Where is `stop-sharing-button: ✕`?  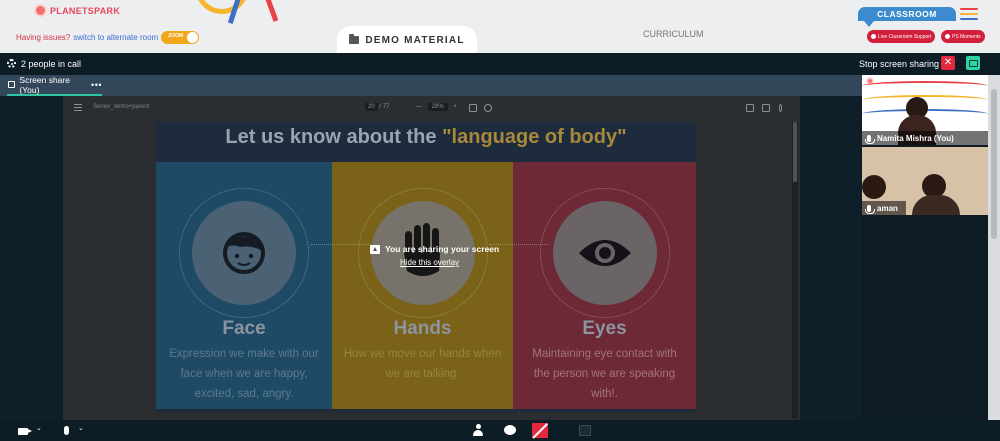
stop-sharing-button: ✕ is located at coordinates (948, 63).